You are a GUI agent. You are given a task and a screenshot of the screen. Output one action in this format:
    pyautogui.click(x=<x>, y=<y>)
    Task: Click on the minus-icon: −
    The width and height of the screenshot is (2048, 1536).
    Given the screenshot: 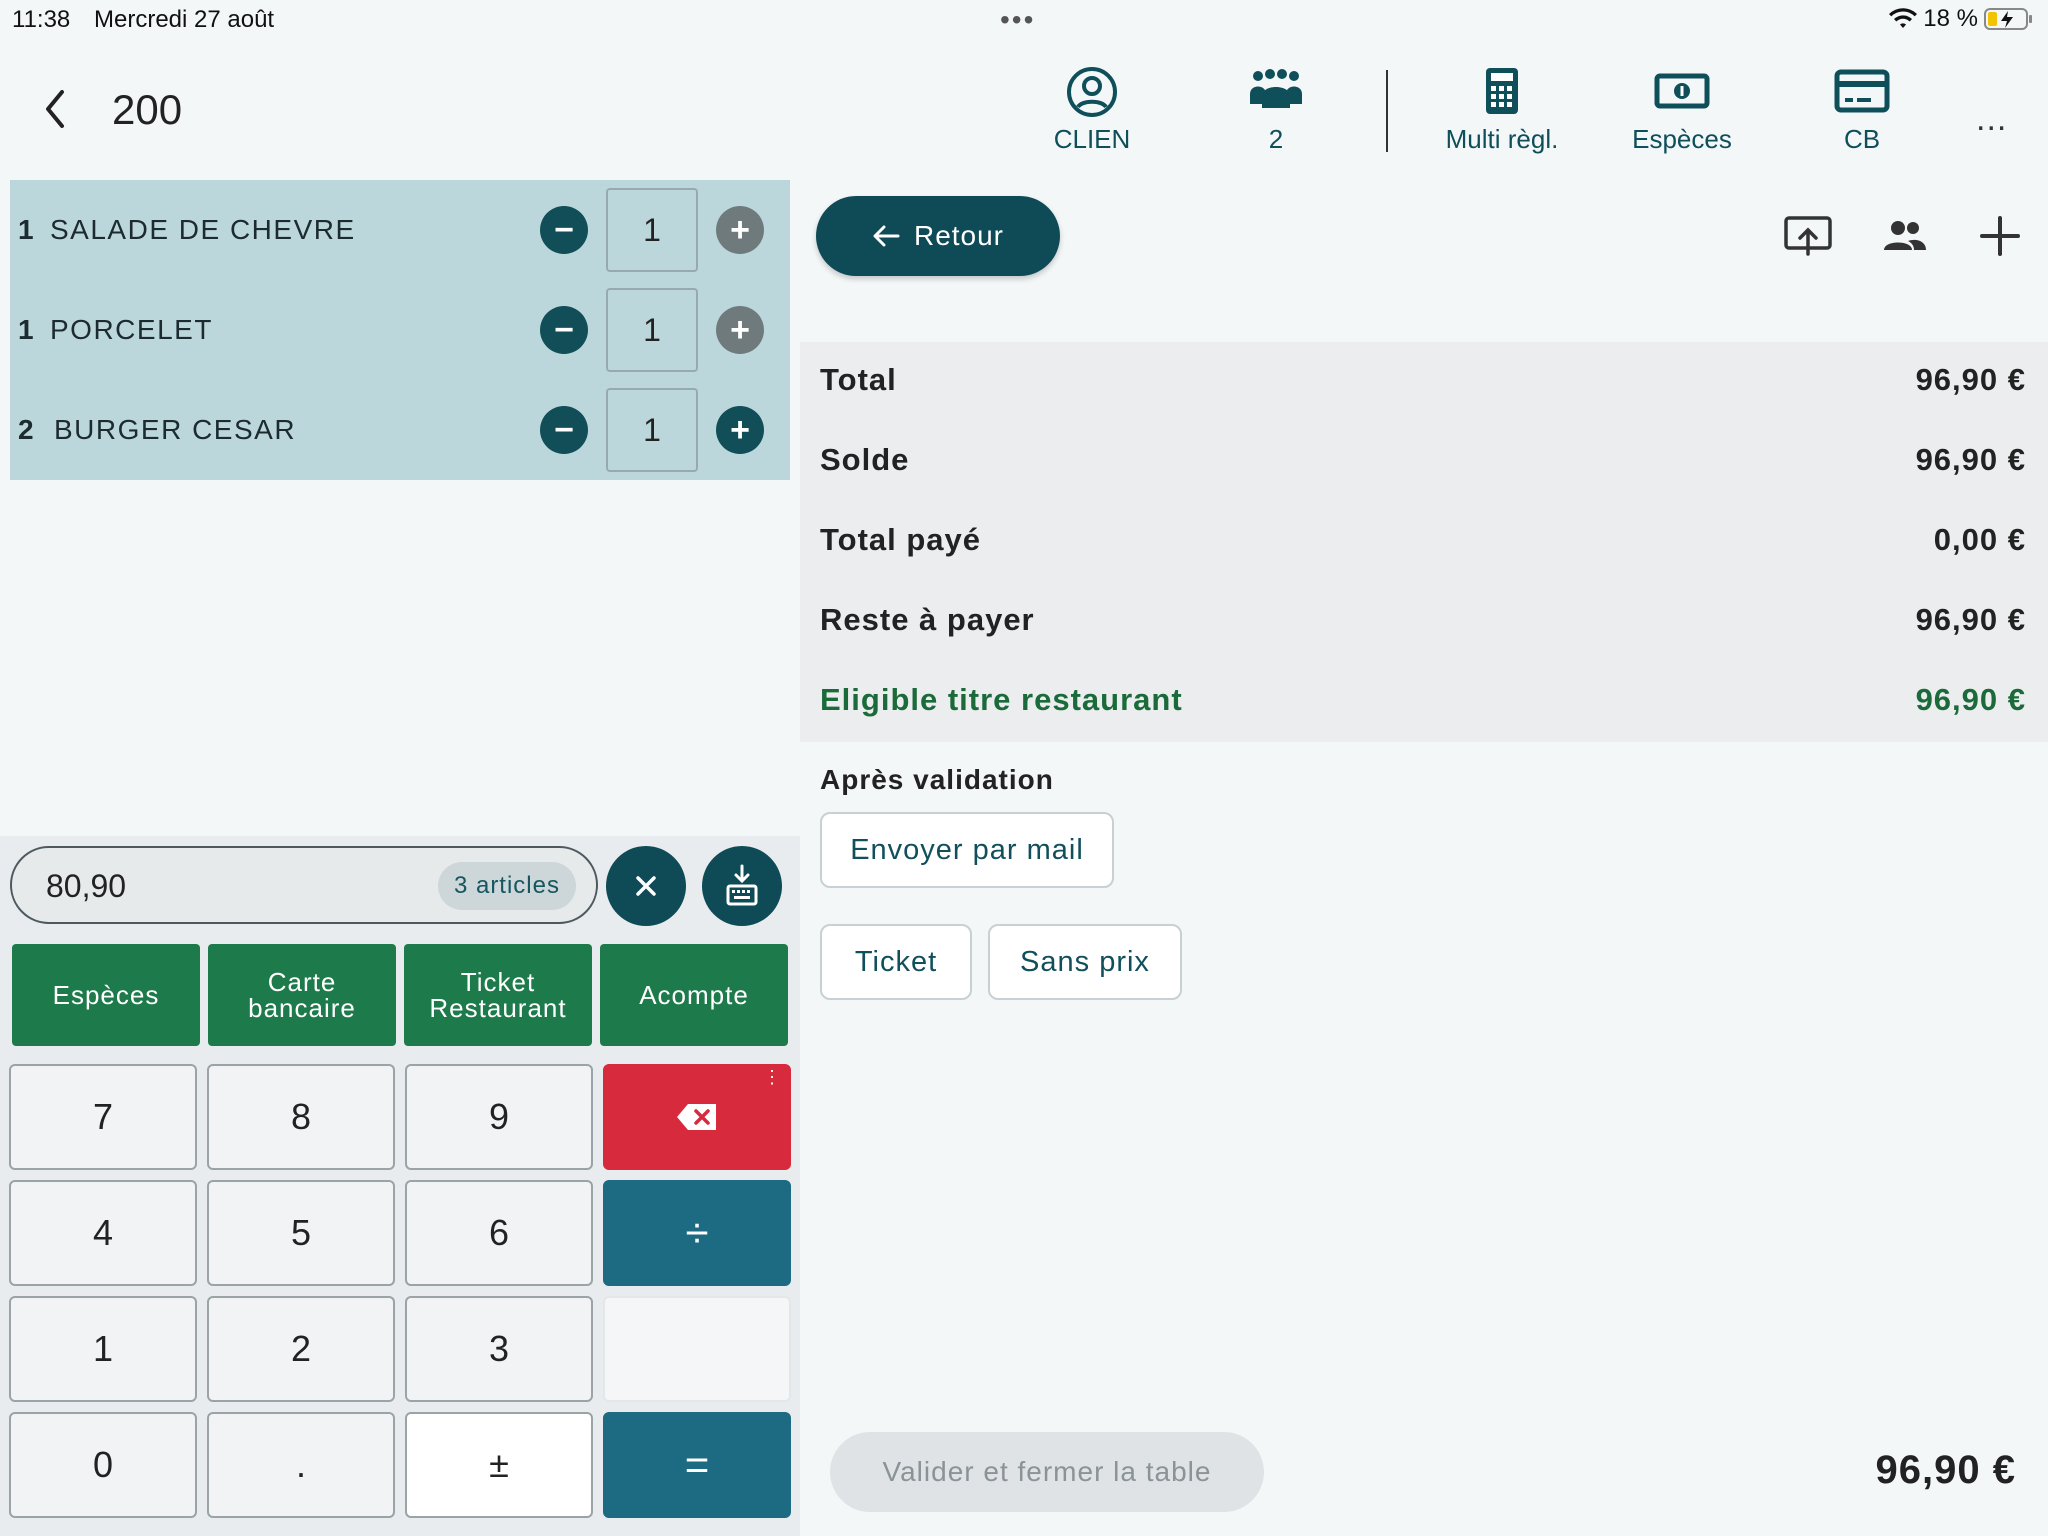 What is the action you would take?
    pyautogui.click(x=564, y=430)
    